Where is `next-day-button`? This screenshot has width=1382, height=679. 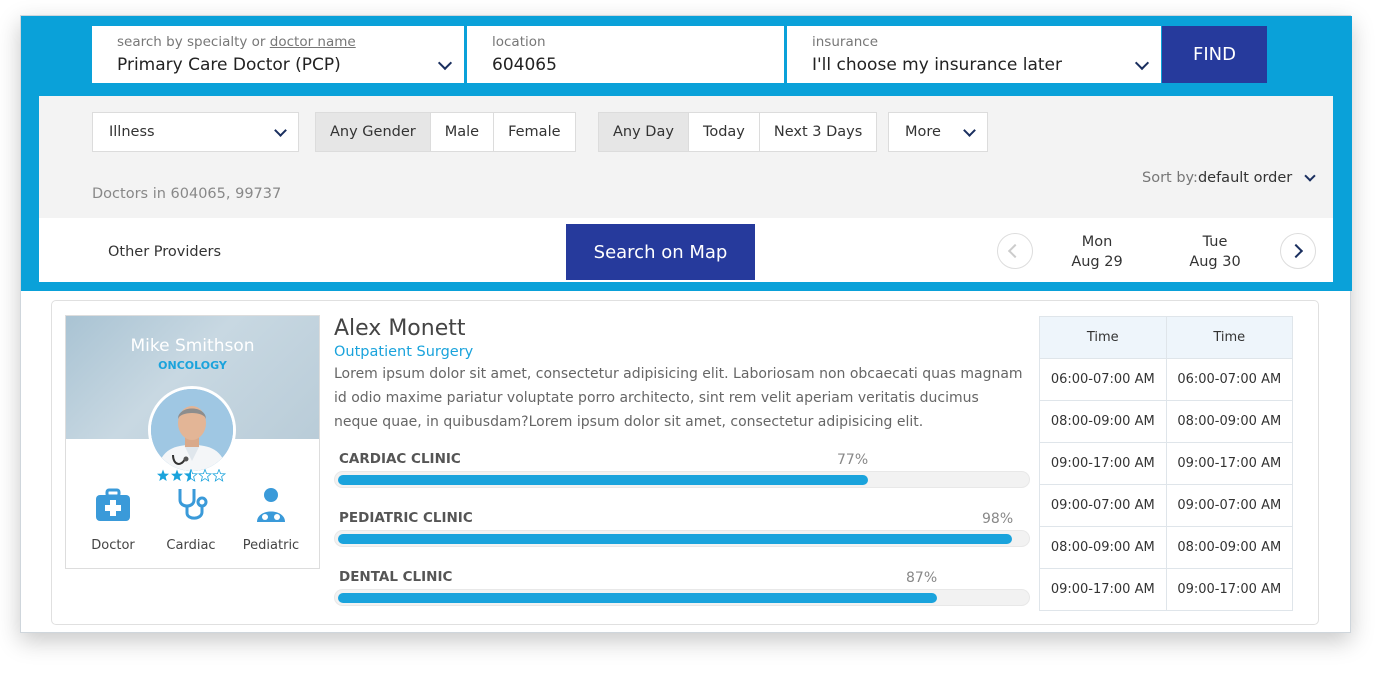 next-day-button is located at coordinates (1298, 251).